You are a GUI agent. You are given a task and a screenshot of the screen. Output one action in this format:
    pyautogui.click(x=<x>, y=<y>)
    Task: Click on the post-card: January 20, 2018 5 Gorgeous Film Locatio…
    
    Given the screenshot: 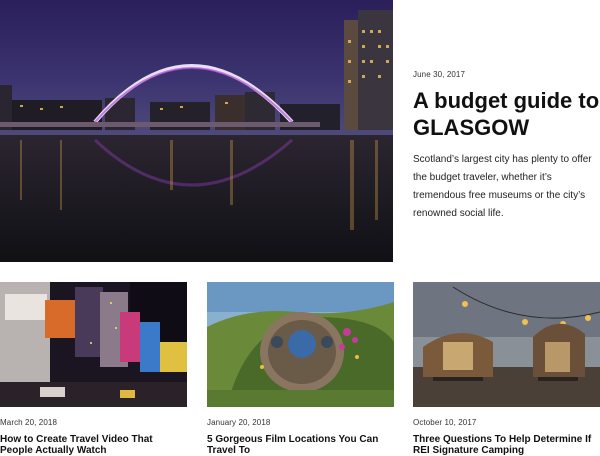 What is the action you would take?
    pyautogui.click(x=300, y=369)
    